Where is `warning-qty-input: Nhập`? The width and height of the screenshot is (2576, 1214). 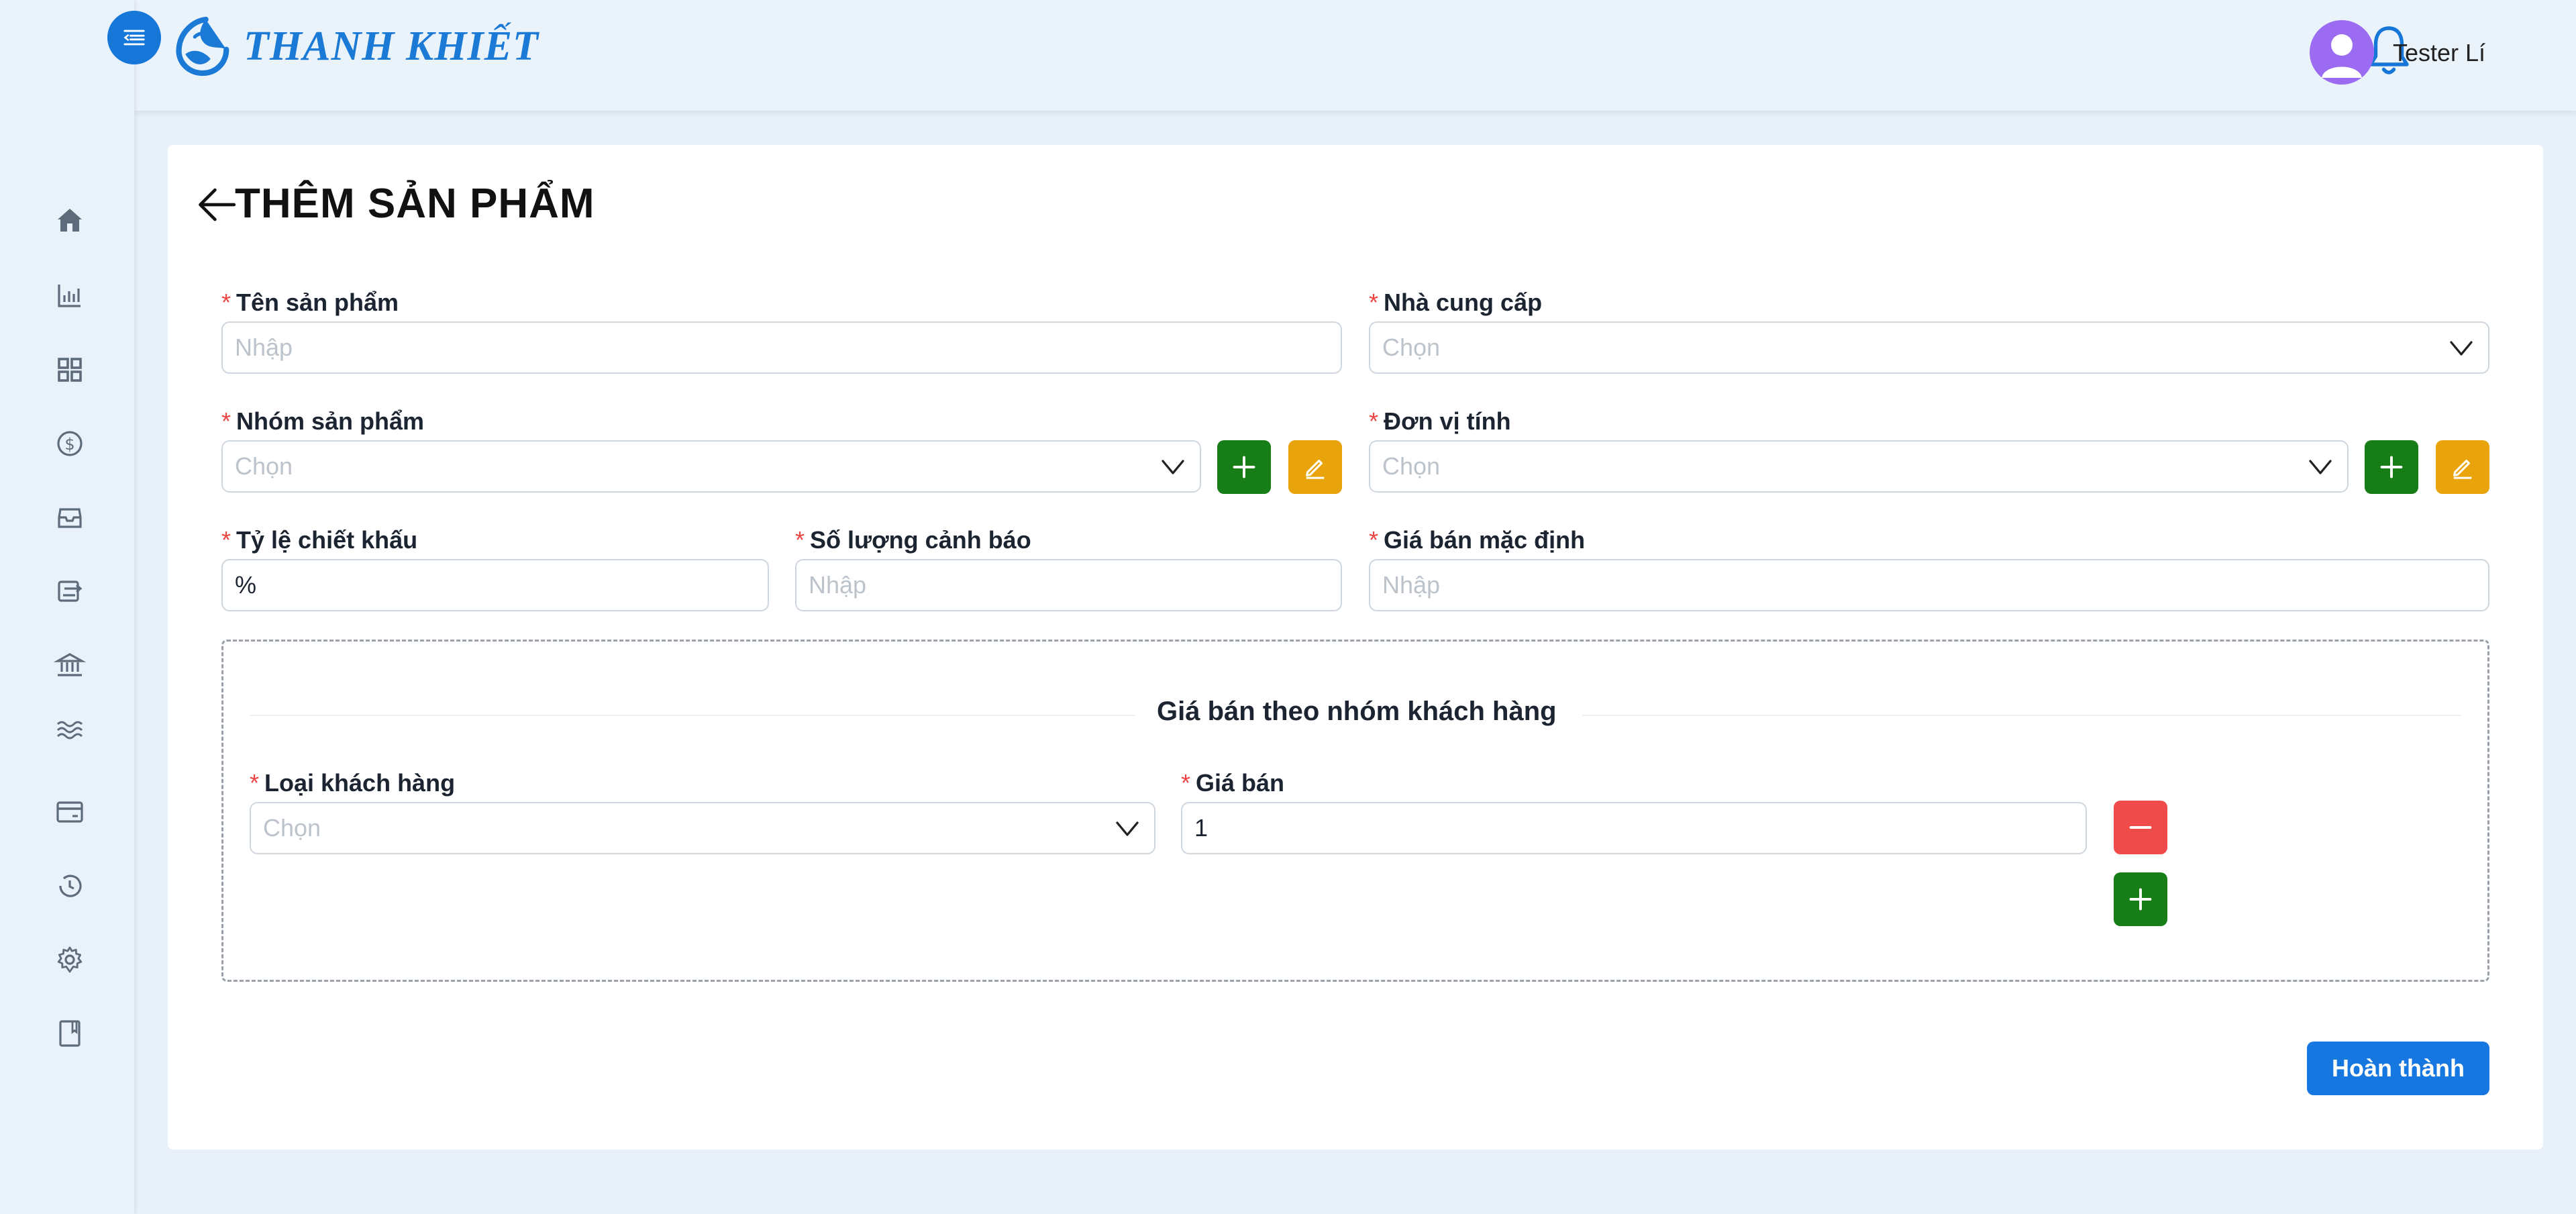
warning-qty-input: Nhập is located at coordinates (1068, 585).